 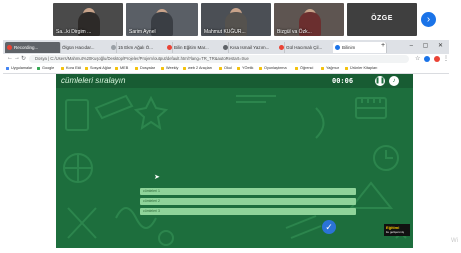 What do you see at coordinates (273, 68) in the screenshot?
I see `bookmark: Oyunlaştırma` at bounding box center [273, 68].